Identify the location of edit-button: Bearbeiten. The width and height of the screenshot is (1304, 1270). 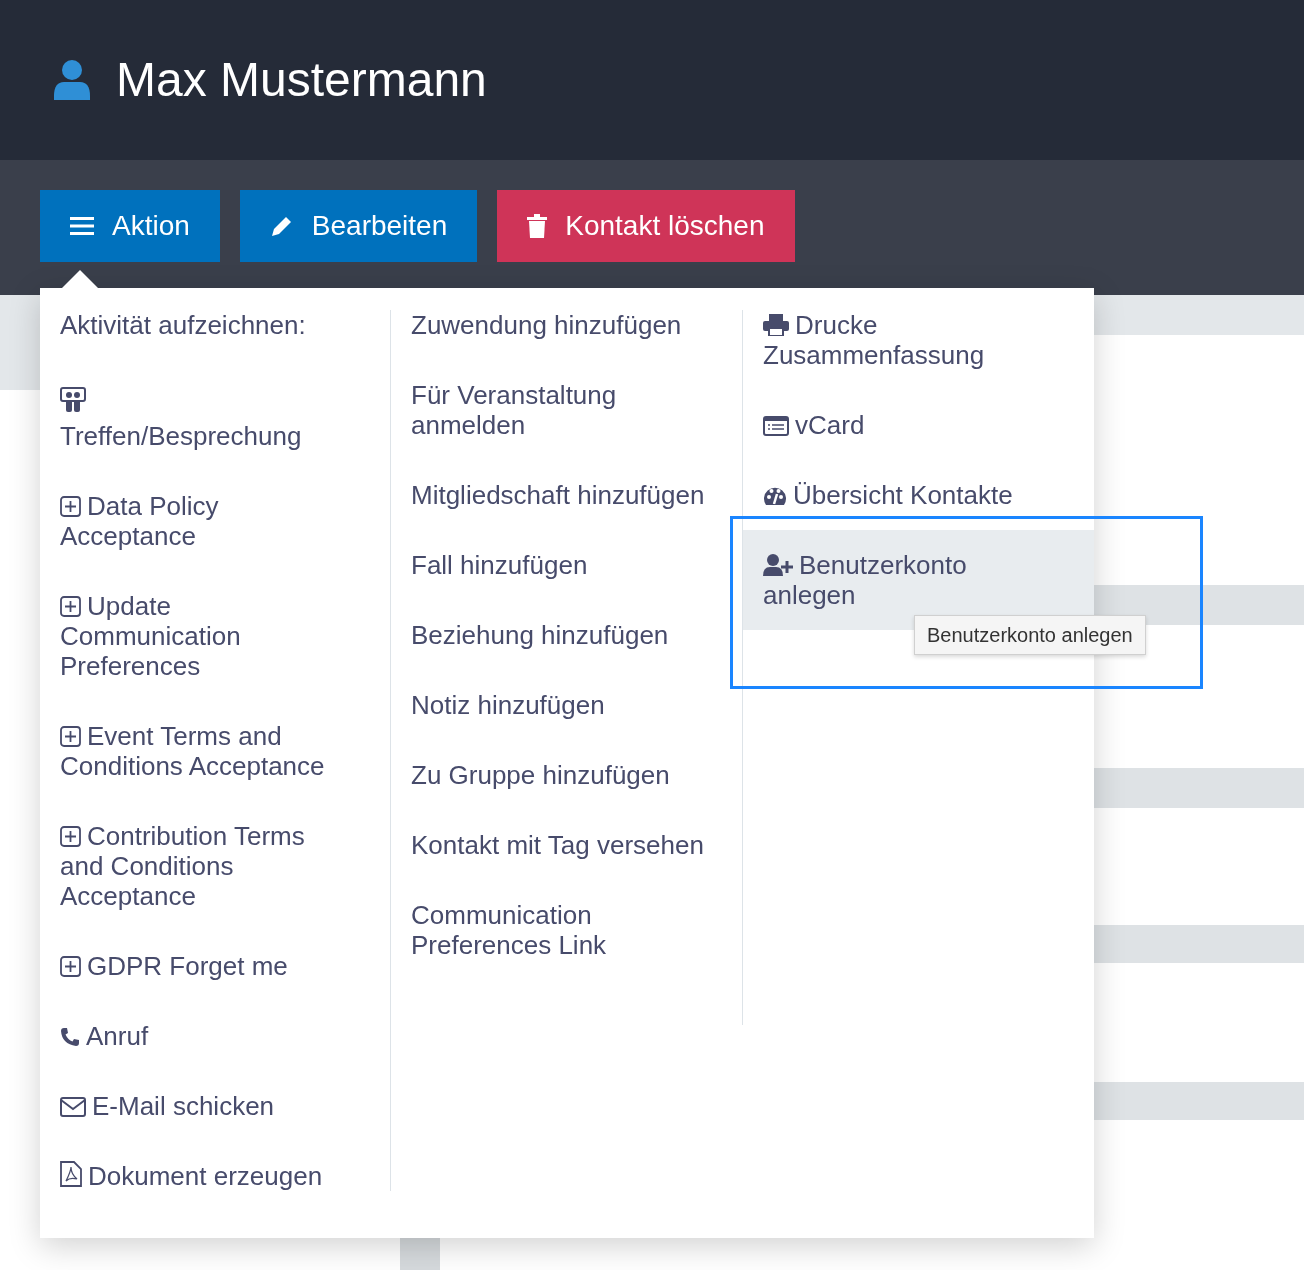
(358, 226).